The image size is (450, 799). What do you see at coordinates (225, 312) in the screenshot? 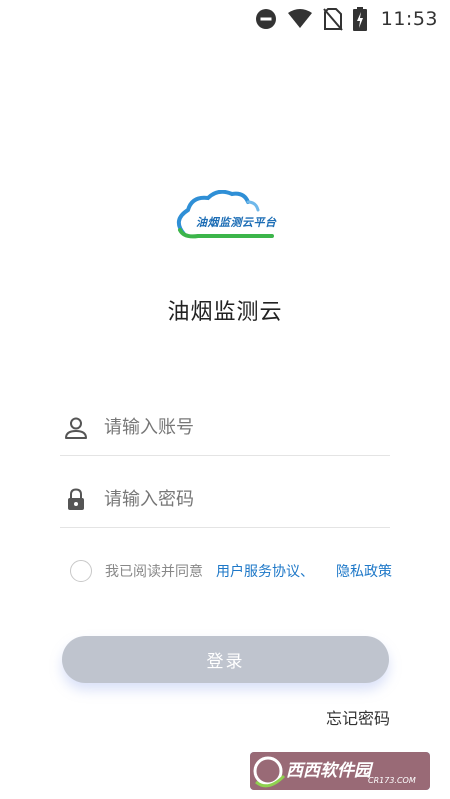
I see `app-title: 油烟监测云` at bounding box center [225, 312].